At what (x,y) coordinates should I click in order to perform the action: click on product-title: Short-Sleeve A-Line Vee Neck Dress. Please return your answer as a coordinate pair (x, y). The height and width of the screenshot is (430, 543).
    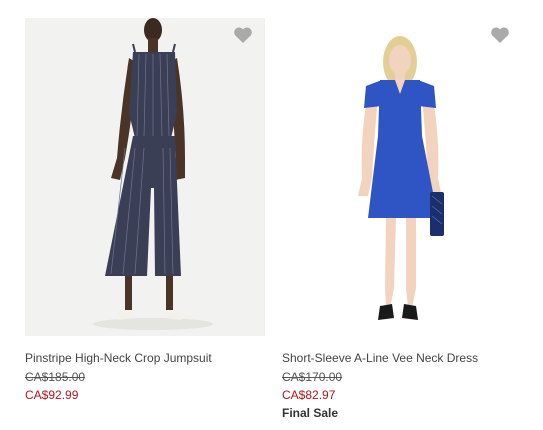
    Looking at the image, I should click on (402, 358).